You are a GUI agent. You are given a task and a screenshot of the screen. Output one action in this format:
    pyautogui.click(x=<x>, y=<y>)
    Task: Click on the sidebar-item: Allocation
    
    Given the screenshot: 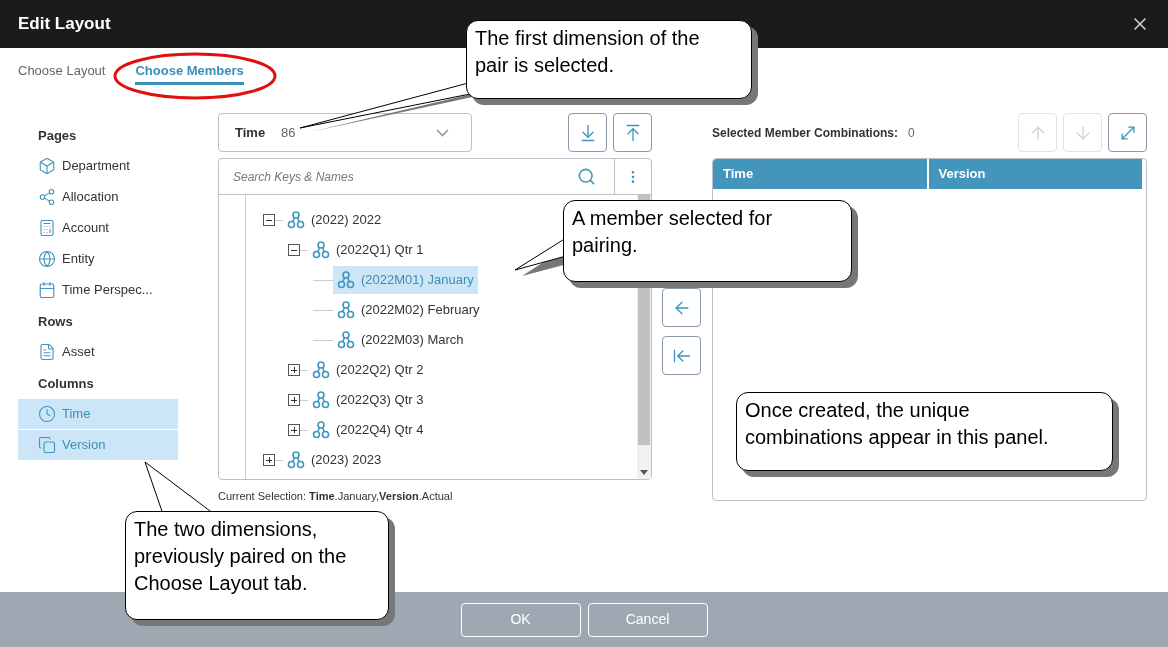 What is the action you would take?
    pyautogui.click(x=98, y=197)
    